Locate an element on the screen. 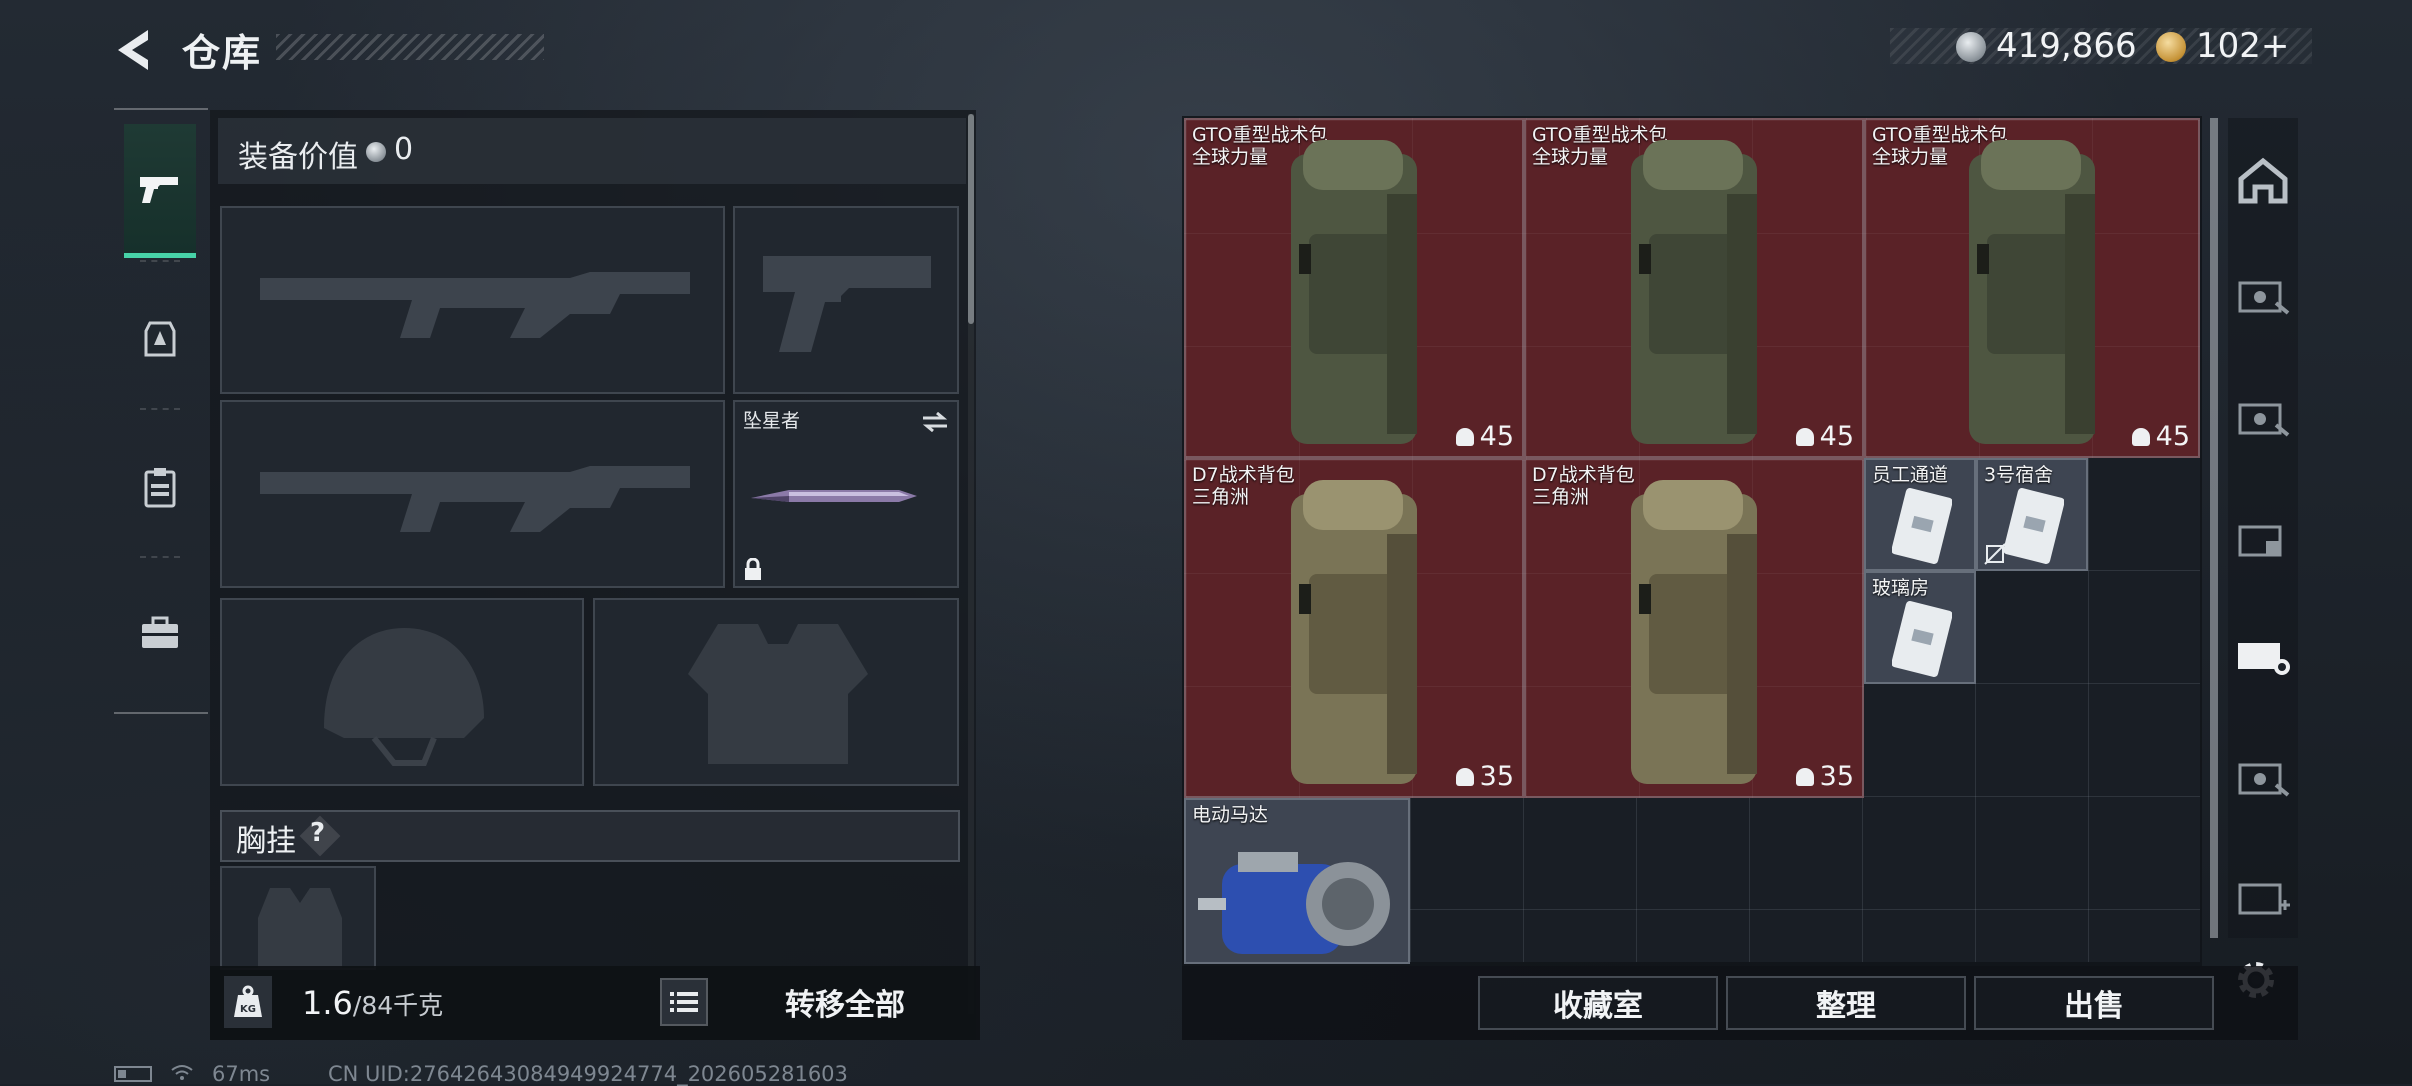 This screenshot has height=1086, width=2412. add-storage-icon is located at coordinates (2264, 899).